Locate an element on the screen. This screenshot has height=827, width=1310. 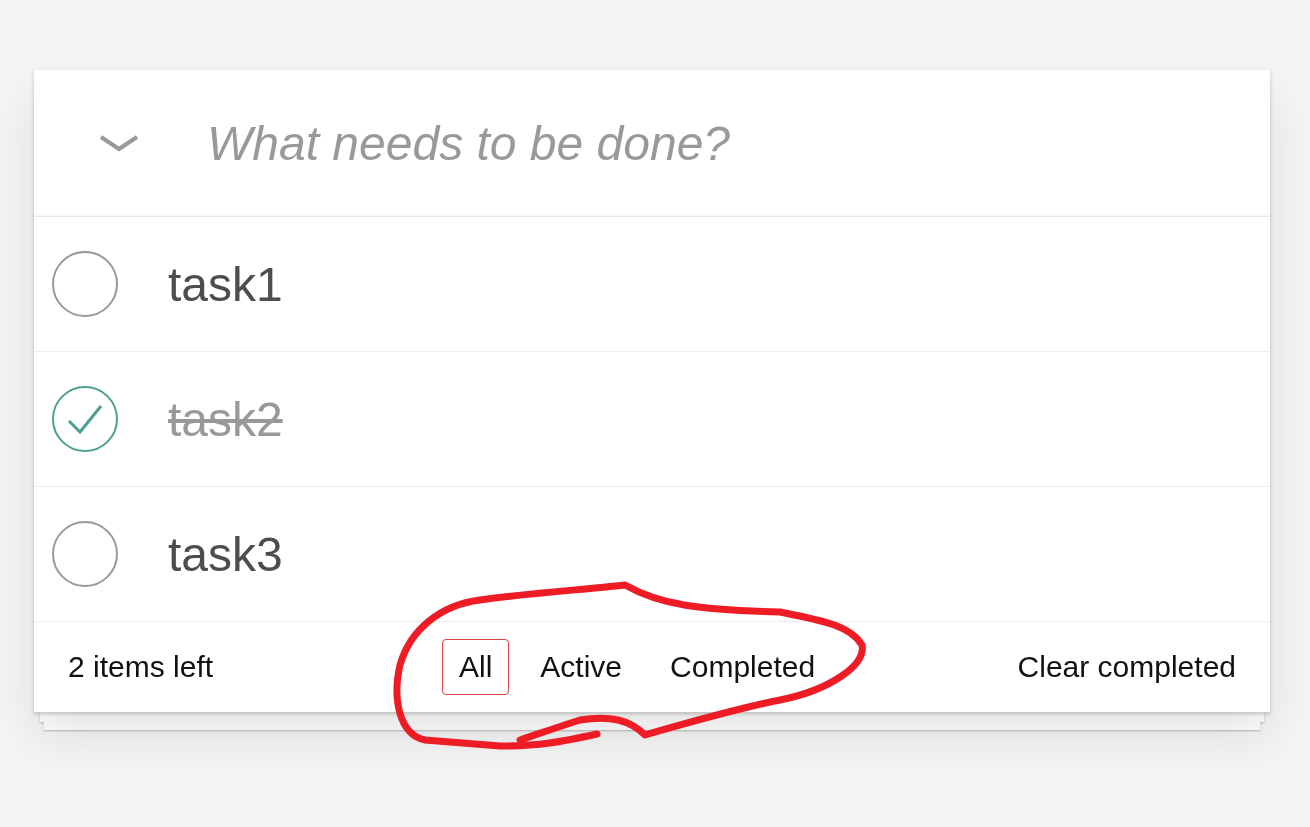
filter-link: Active is located at coordinates (581, 667).